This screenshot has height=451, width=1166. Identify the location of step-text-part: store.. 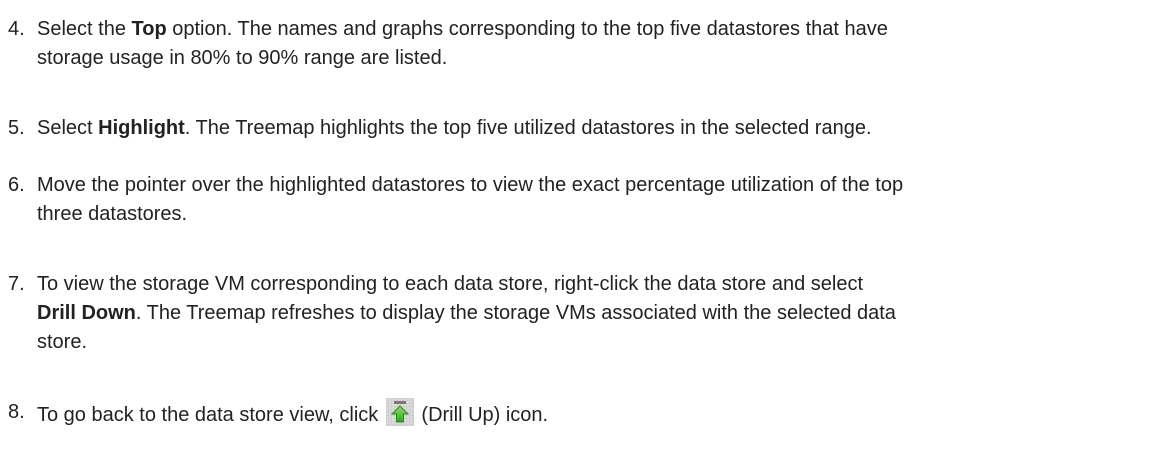
(62, 342).